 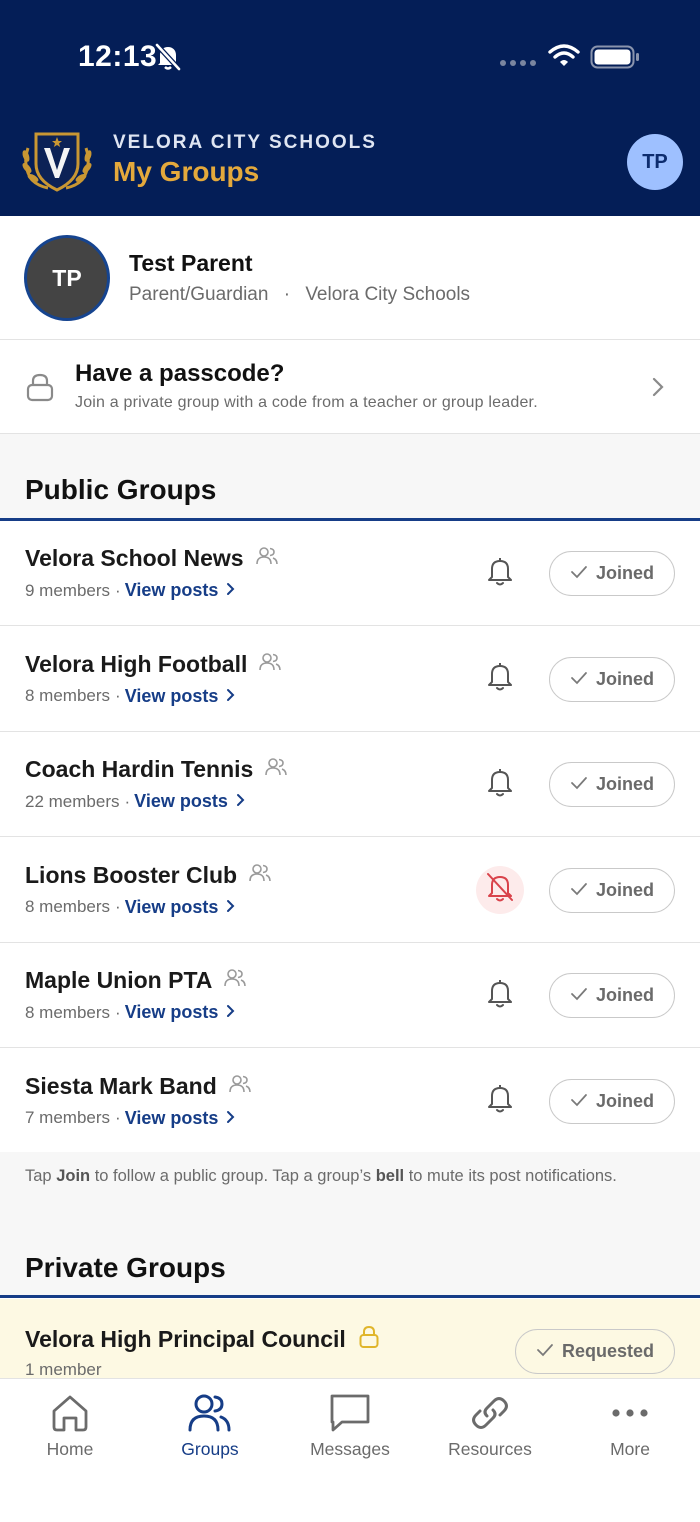 I want to click on avatar: TP, so click(x=67, y=278).